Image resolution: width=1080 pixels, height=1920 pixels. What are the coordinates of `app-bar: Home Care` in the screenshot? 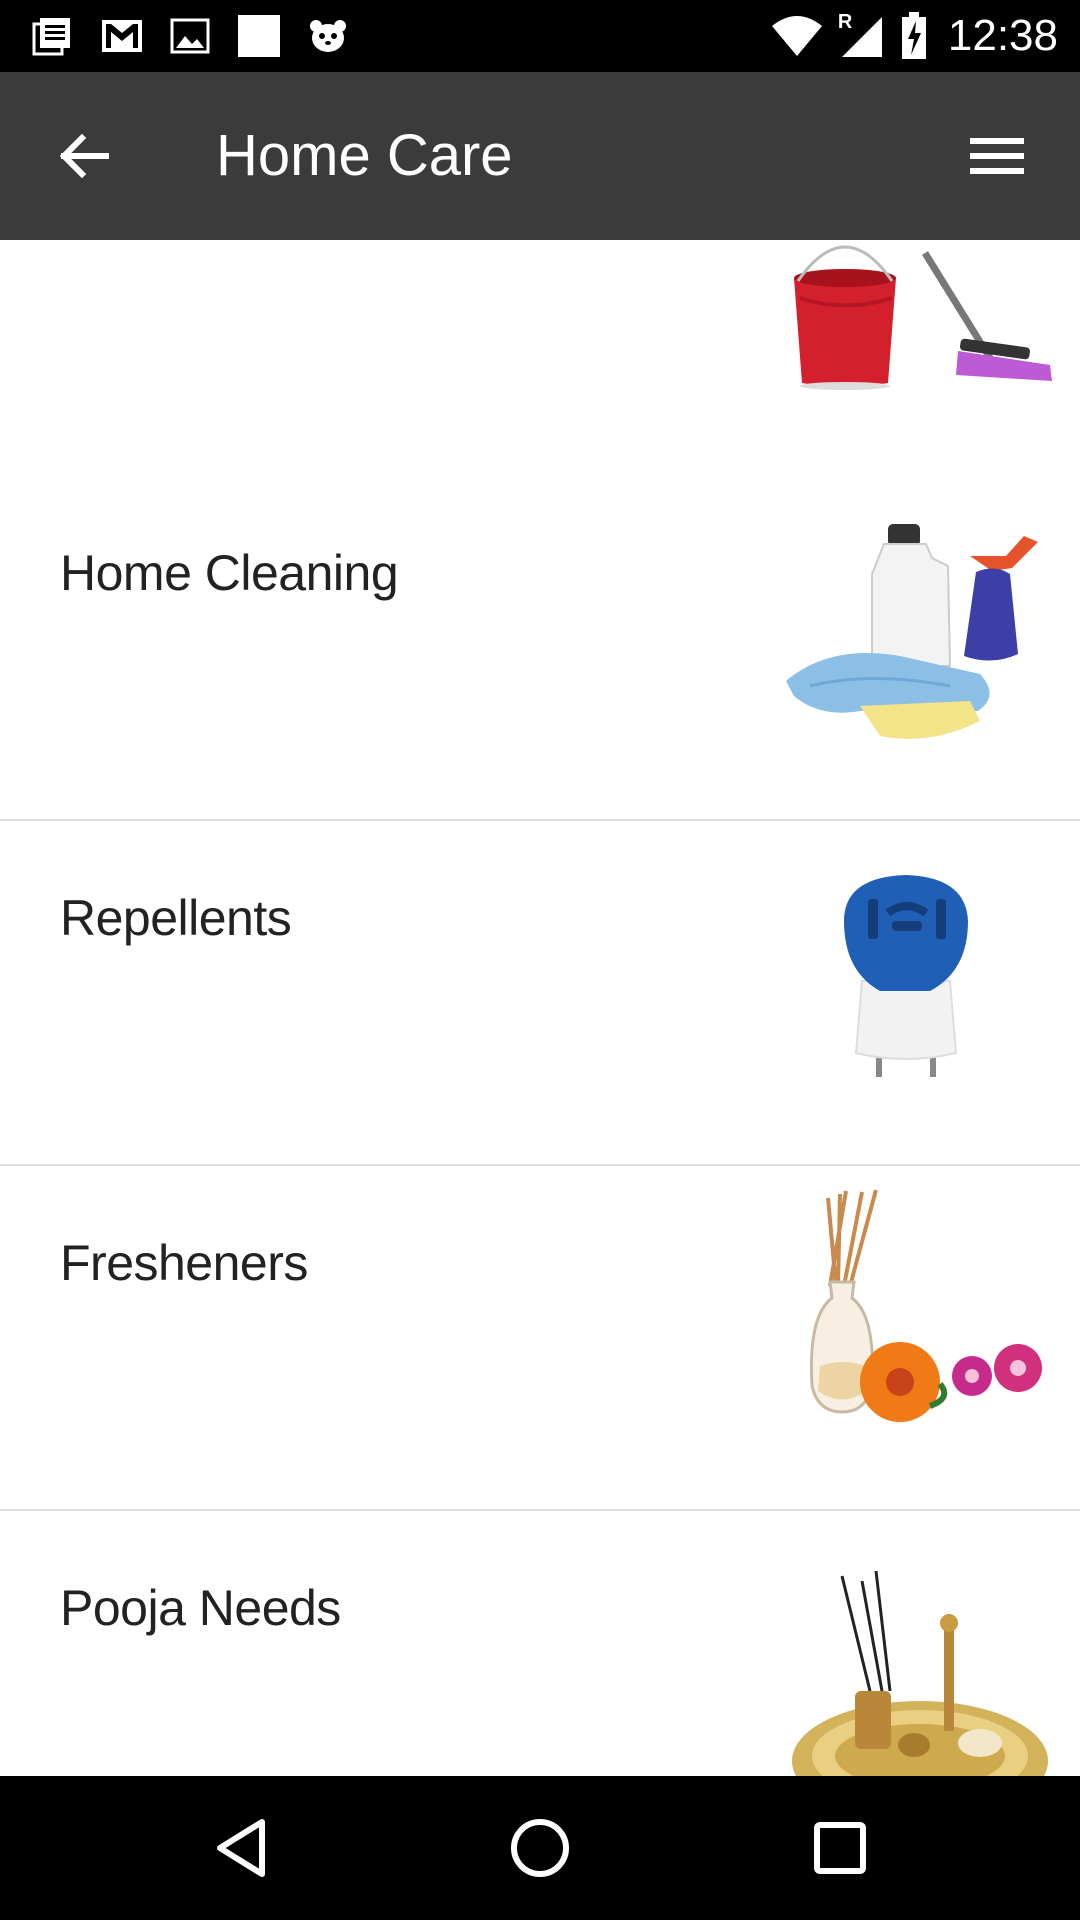 It's located at (540, 156).